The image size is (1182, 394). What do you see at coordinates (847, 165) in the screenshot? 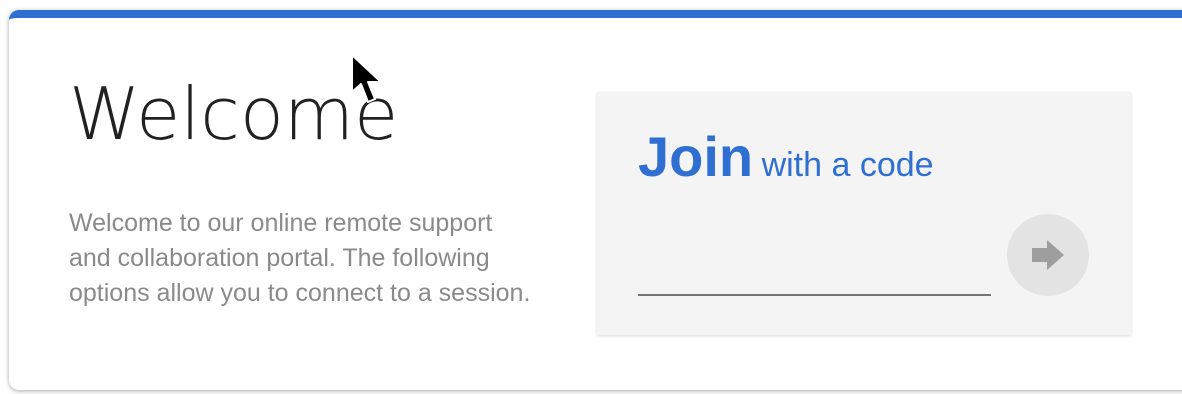
I see `join-heading-rest: with a code` at bounding box center [847, 165].